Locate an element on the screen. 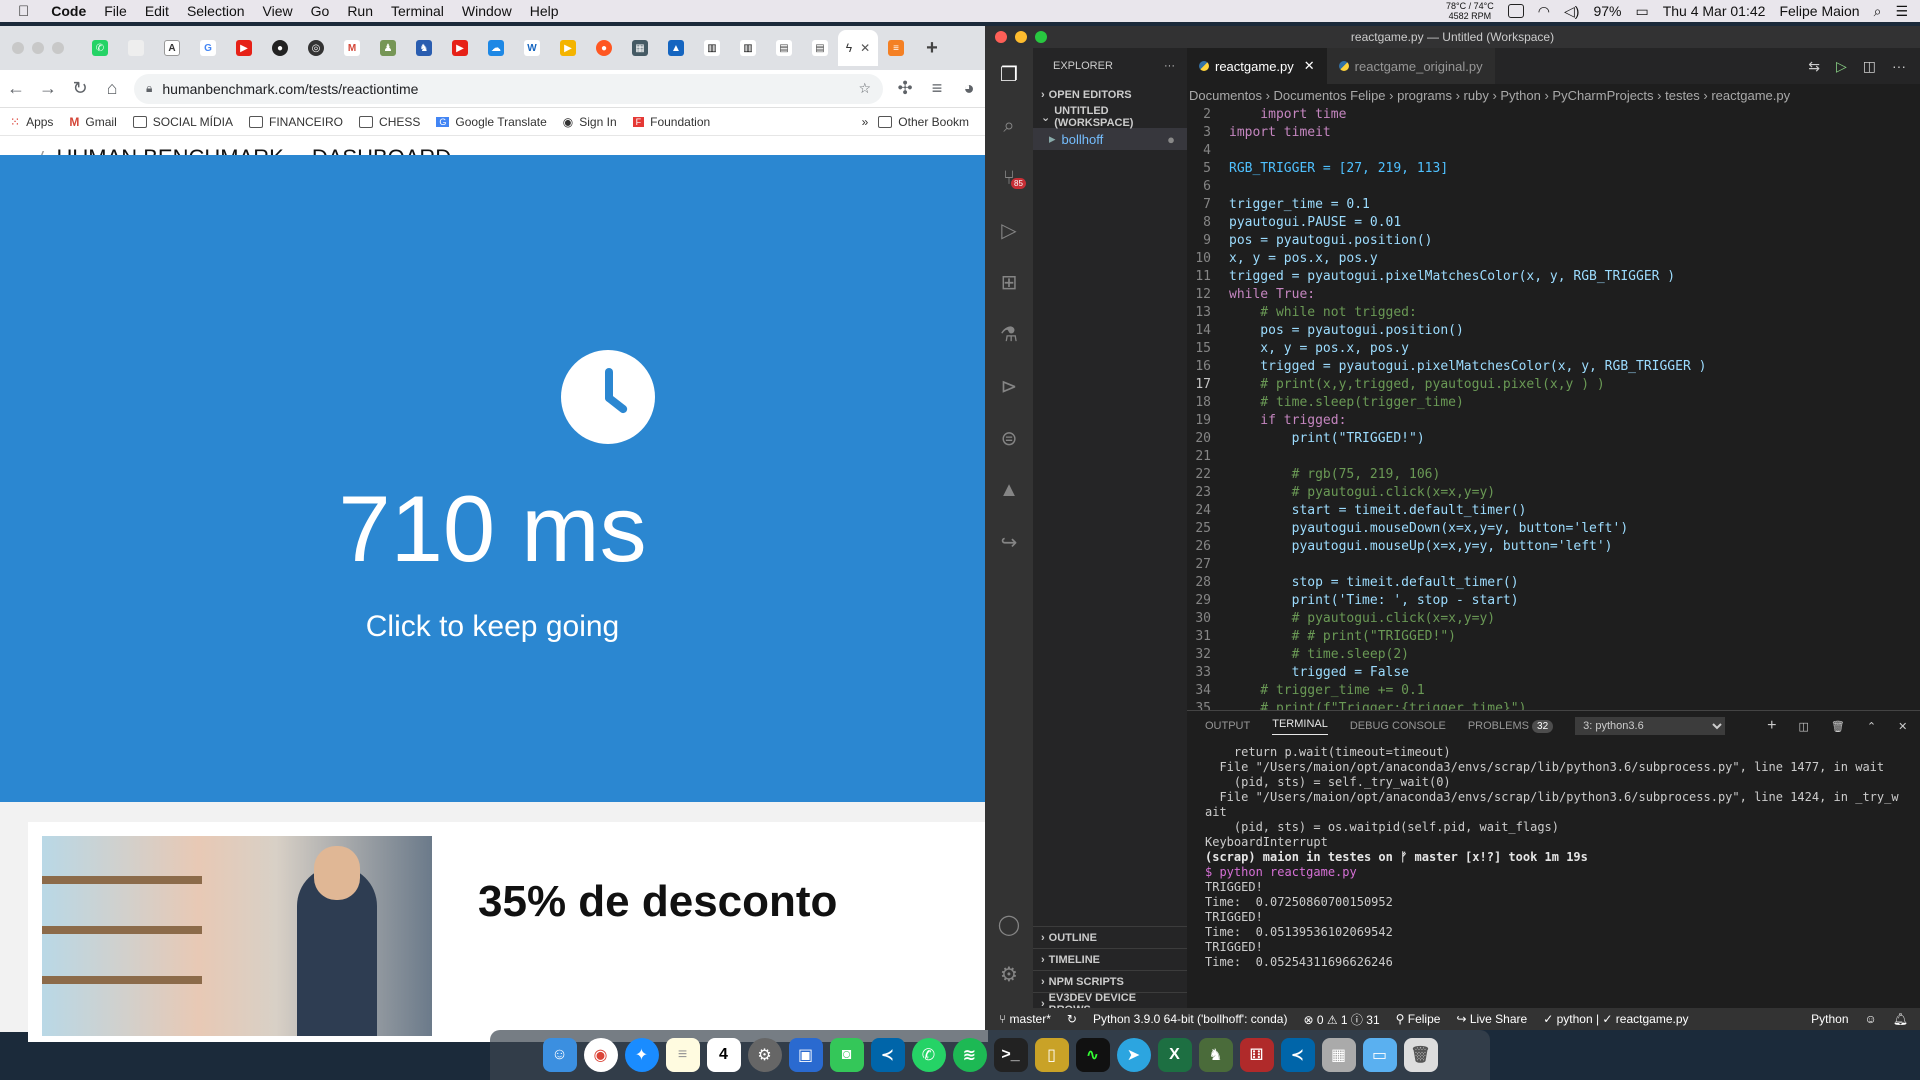 The image size is (1920, 1080). bookmark-star-icon: ☆ is located at coordinates (864, 88).